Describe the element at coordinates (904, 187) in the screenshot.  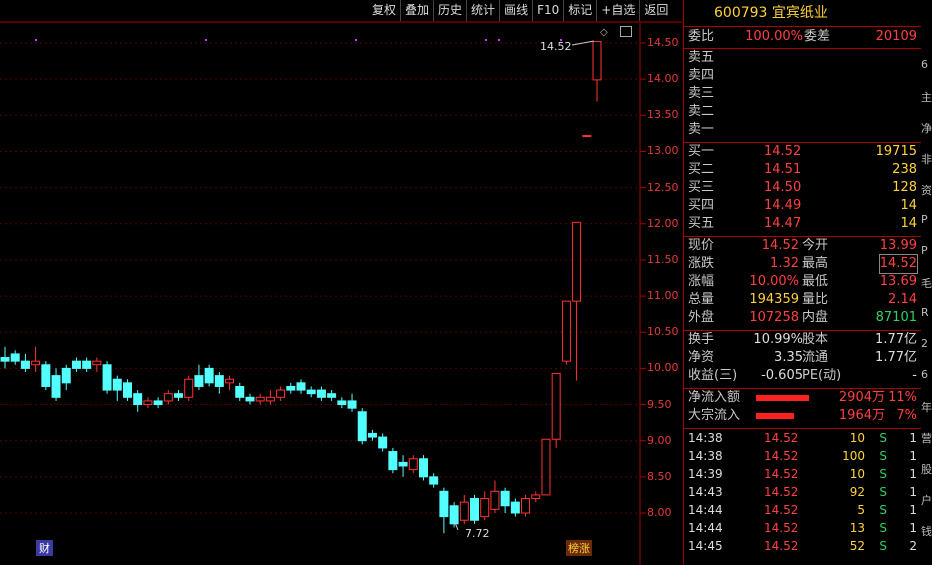
I see `buy-level-volume: 128` at that location.